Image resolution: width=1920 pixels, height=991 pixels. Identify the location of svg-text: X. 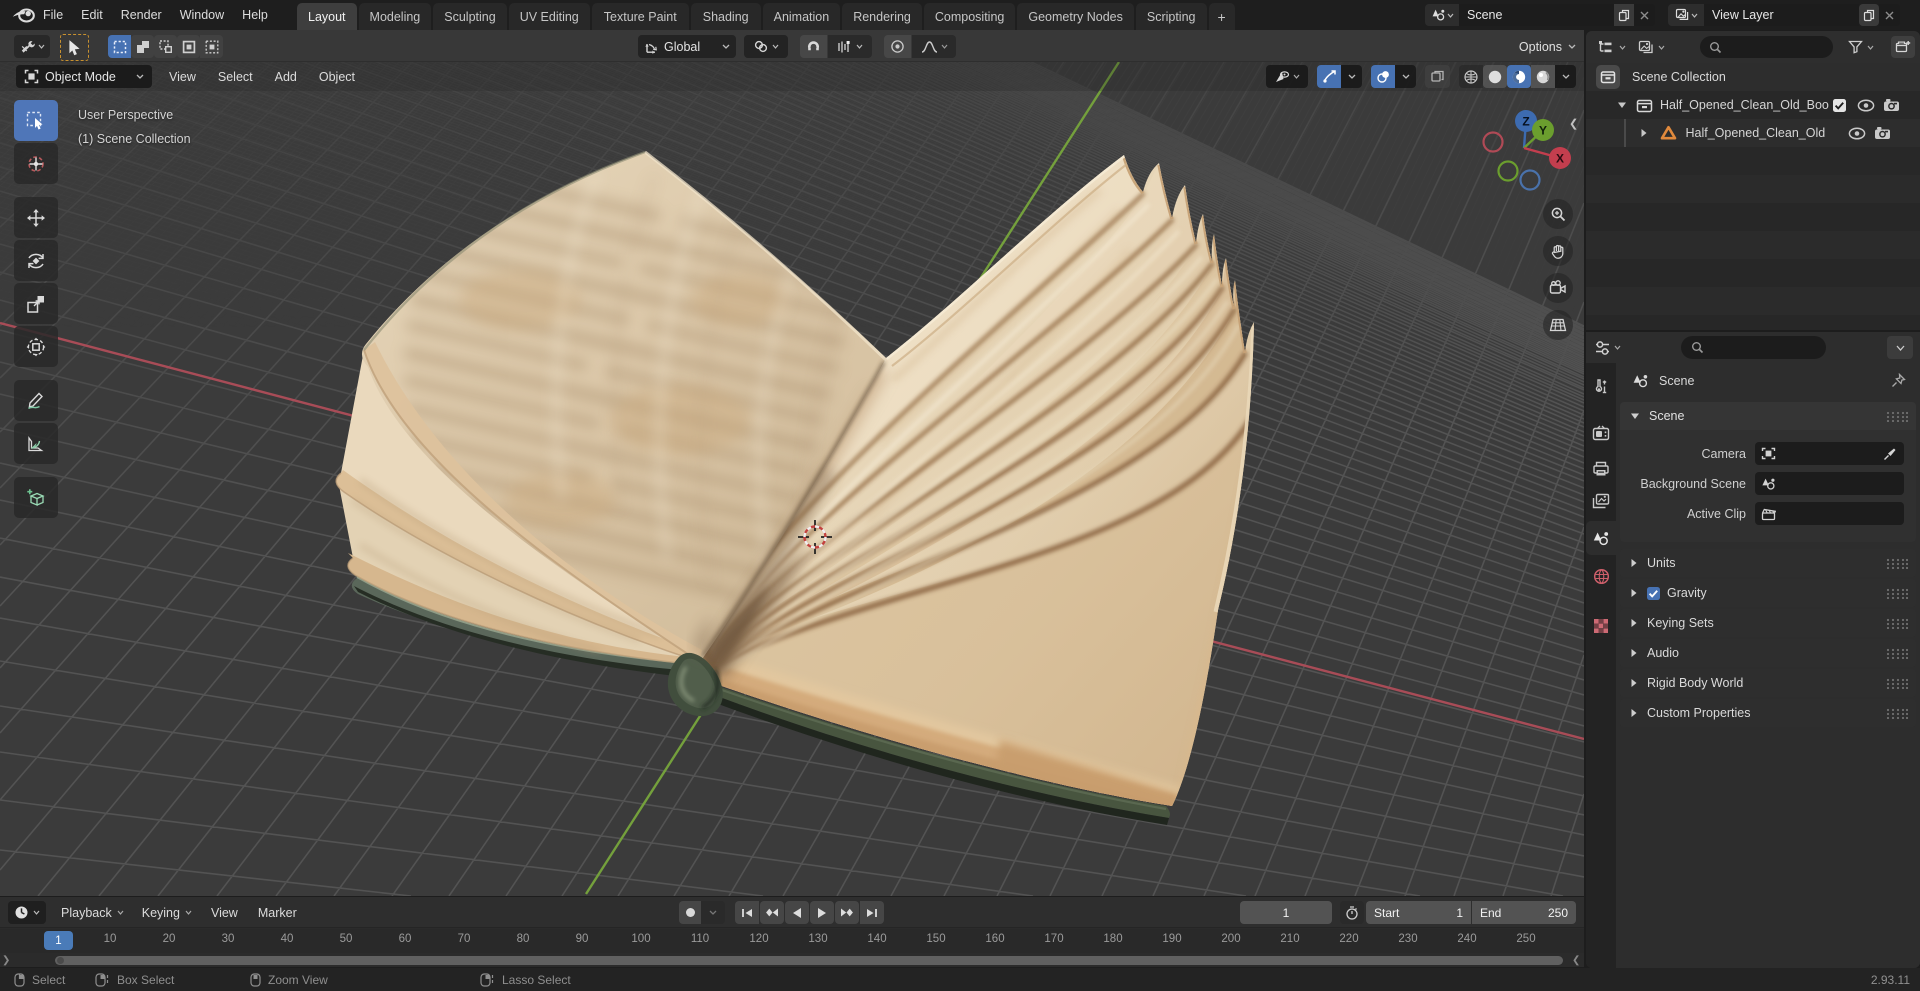
(1560, 159).